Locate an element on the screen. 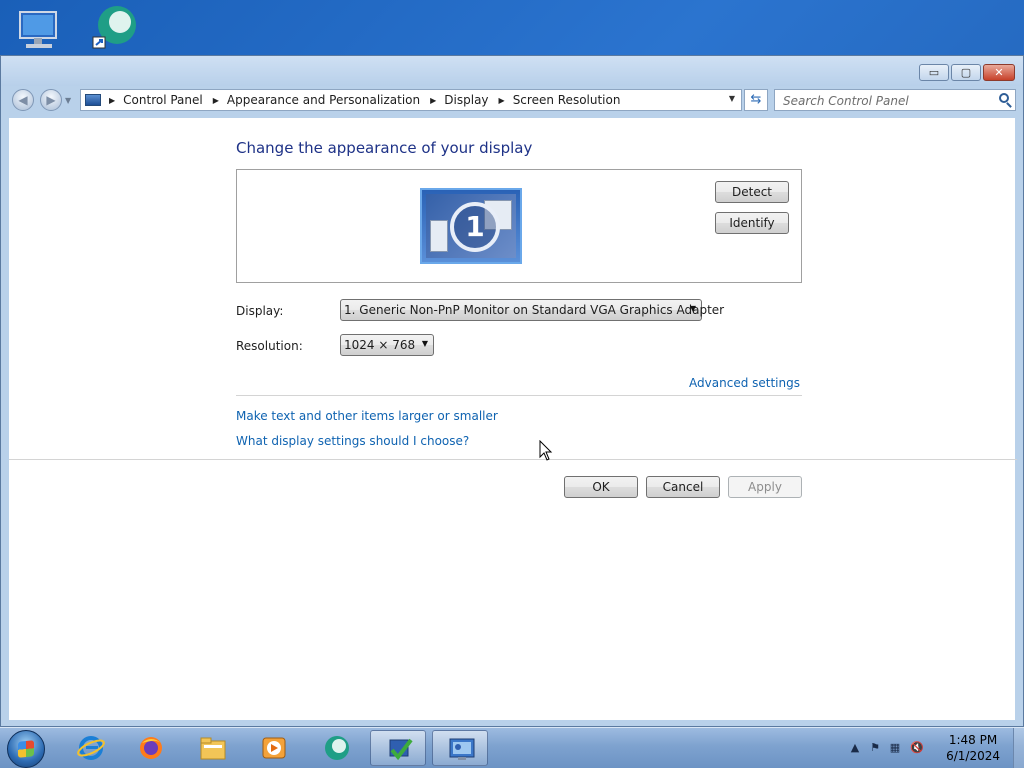 The image size is (1024, 768). search-icon is located at coordinates (1004, 98).